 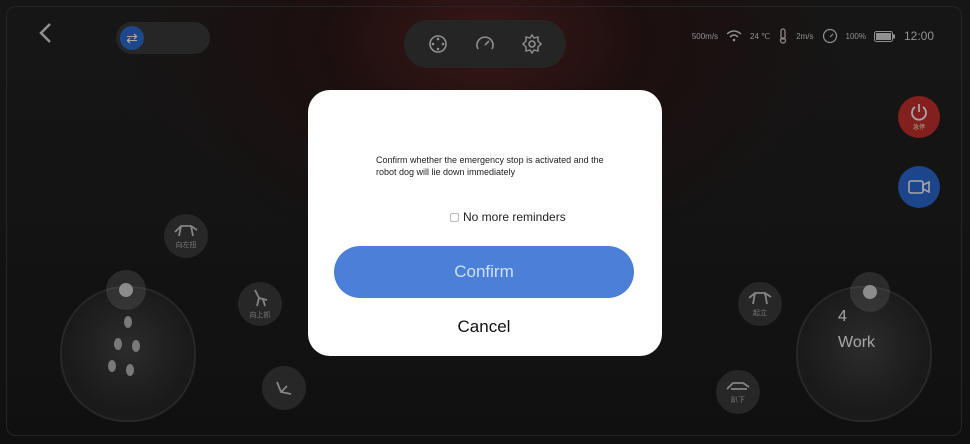 I want to click on no-more-reminders-label: No more reminders, so click(x=514, y=217).